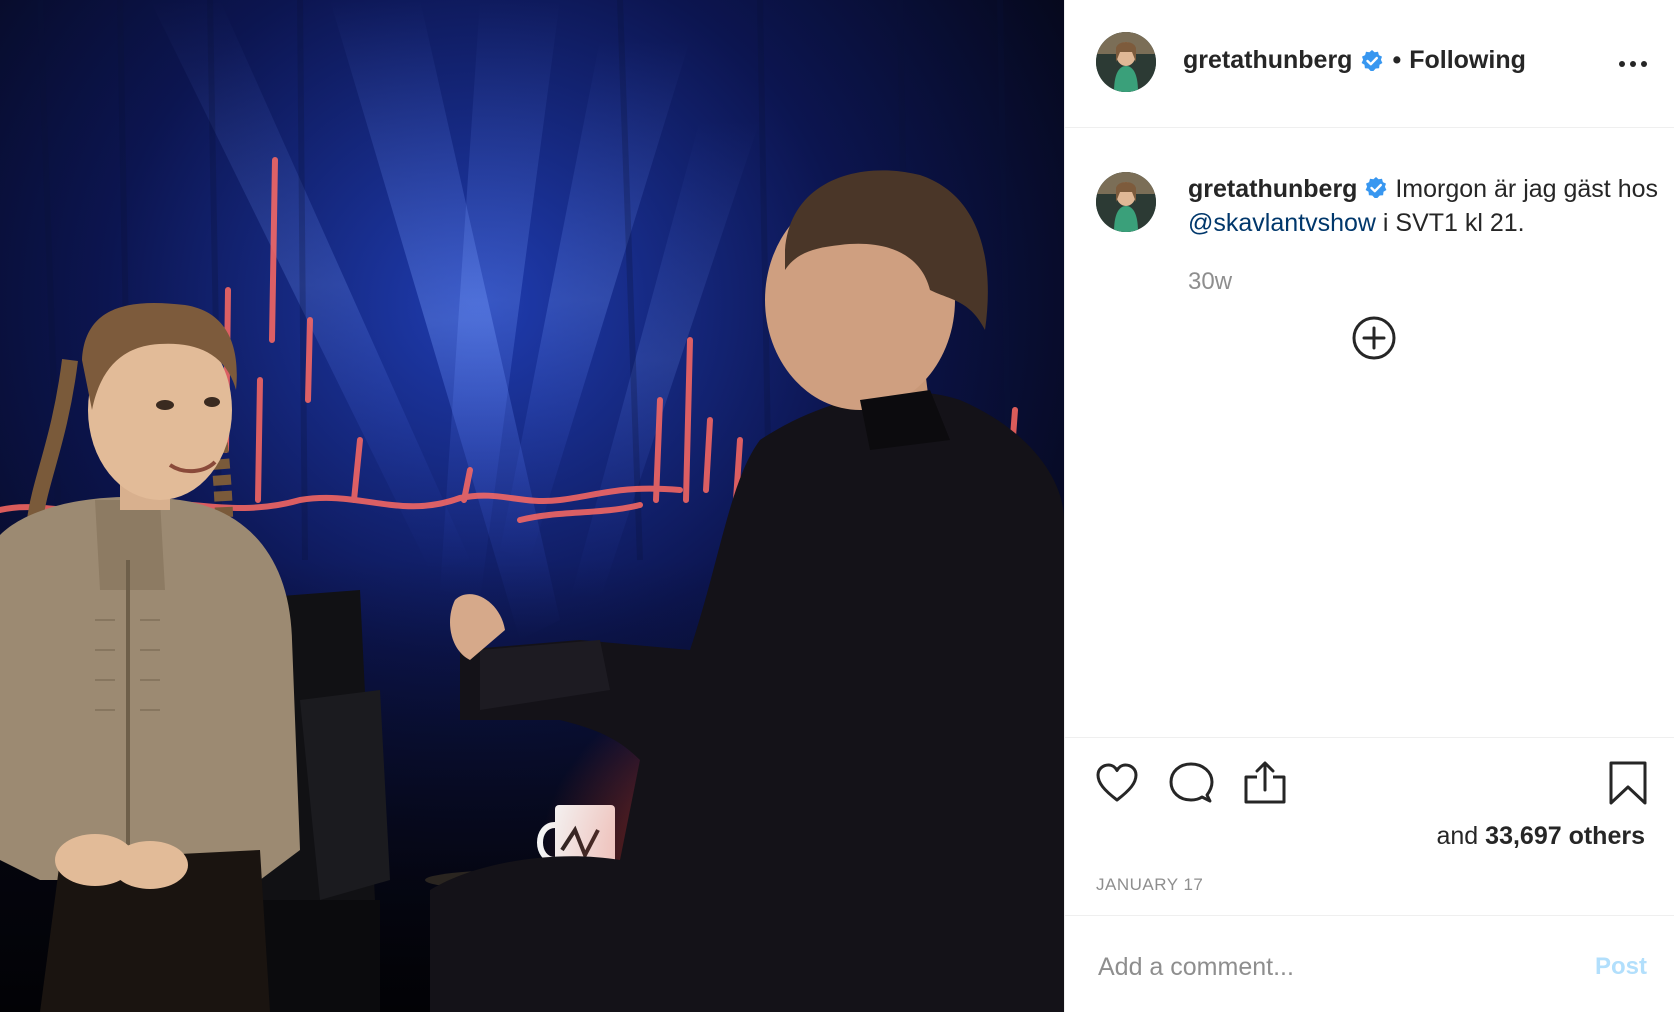 The image size is (1674, 1012). I want to click on mention-link: @skavlantvshow, so click(1282, 223).